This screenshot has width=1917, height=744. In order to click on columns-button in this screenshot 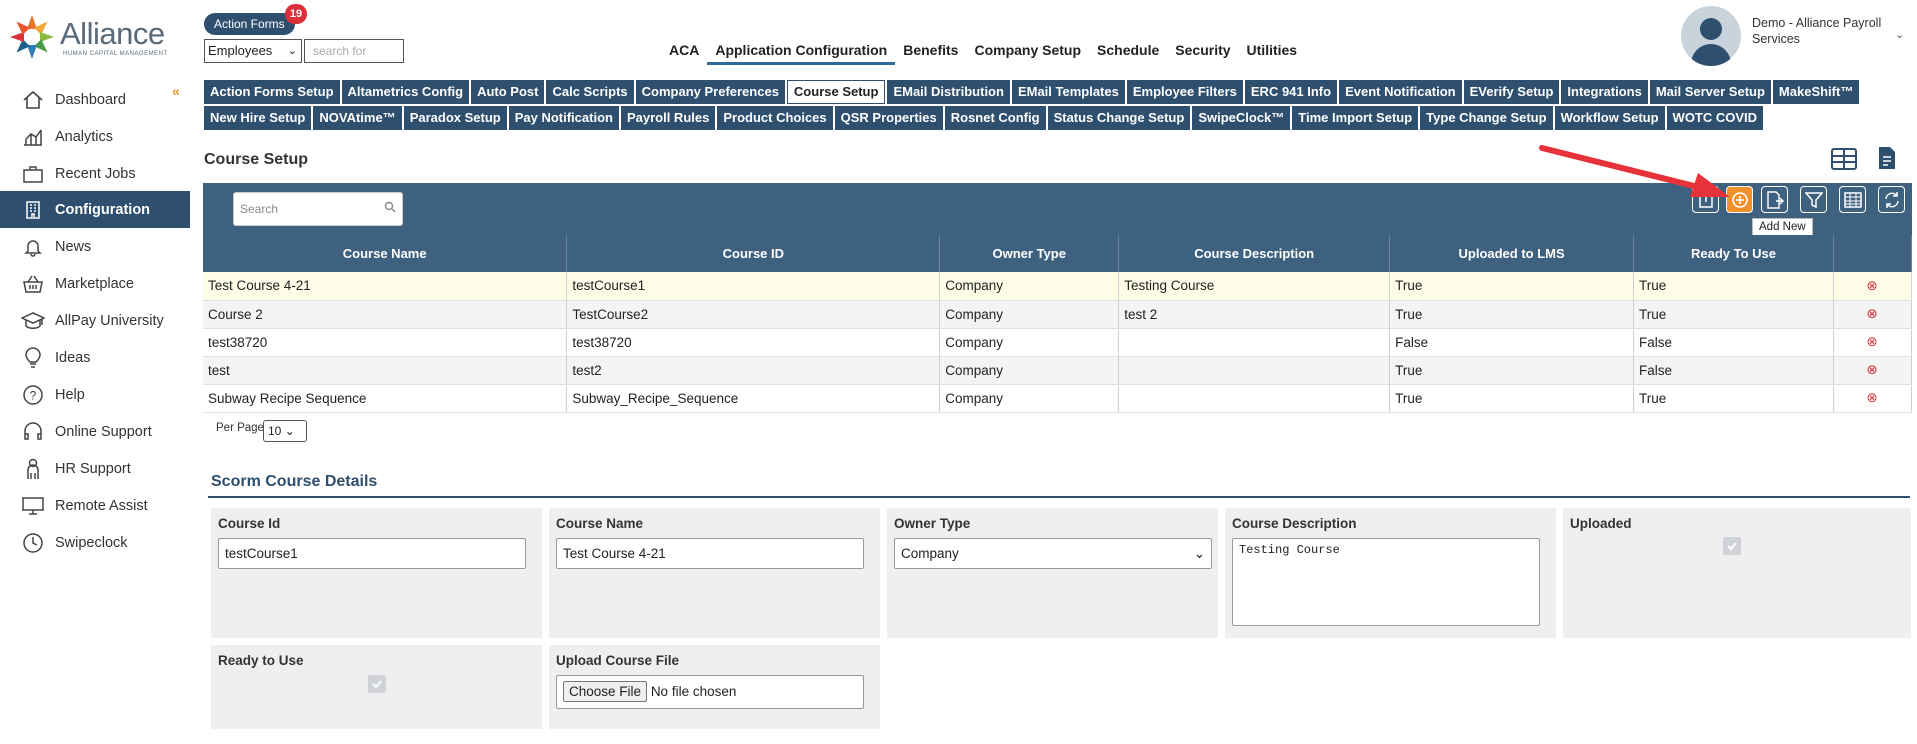, I will do `click(1852, 199)`.